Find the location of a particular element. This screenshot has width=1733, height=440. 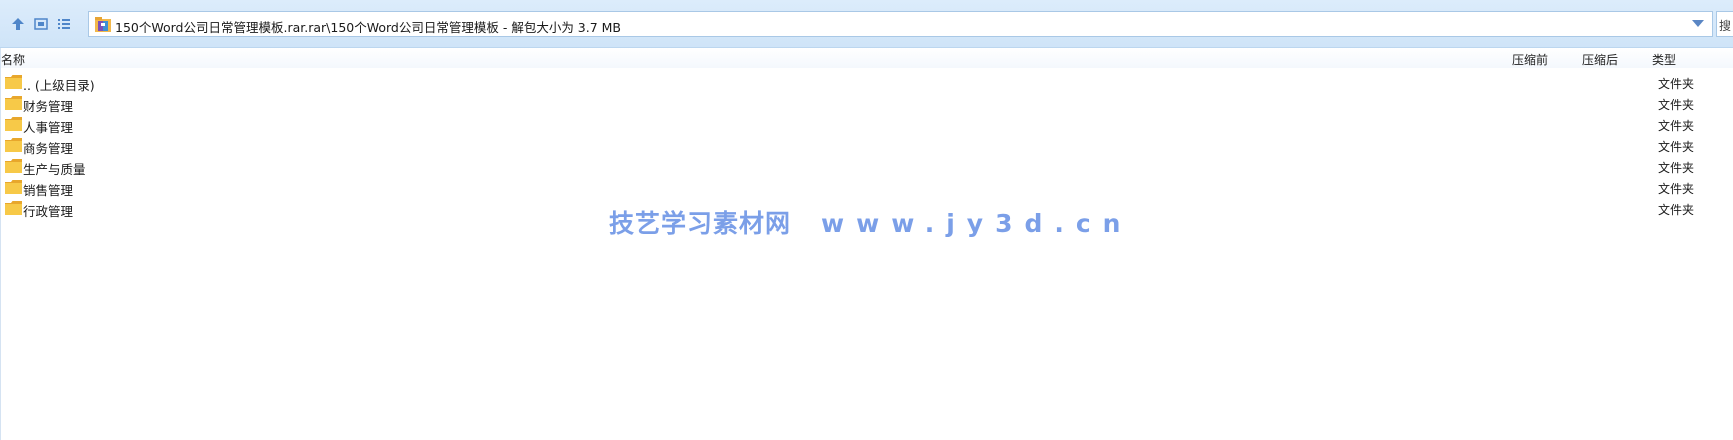

item-name: 行政管理 is located at coordinates (48, 211).